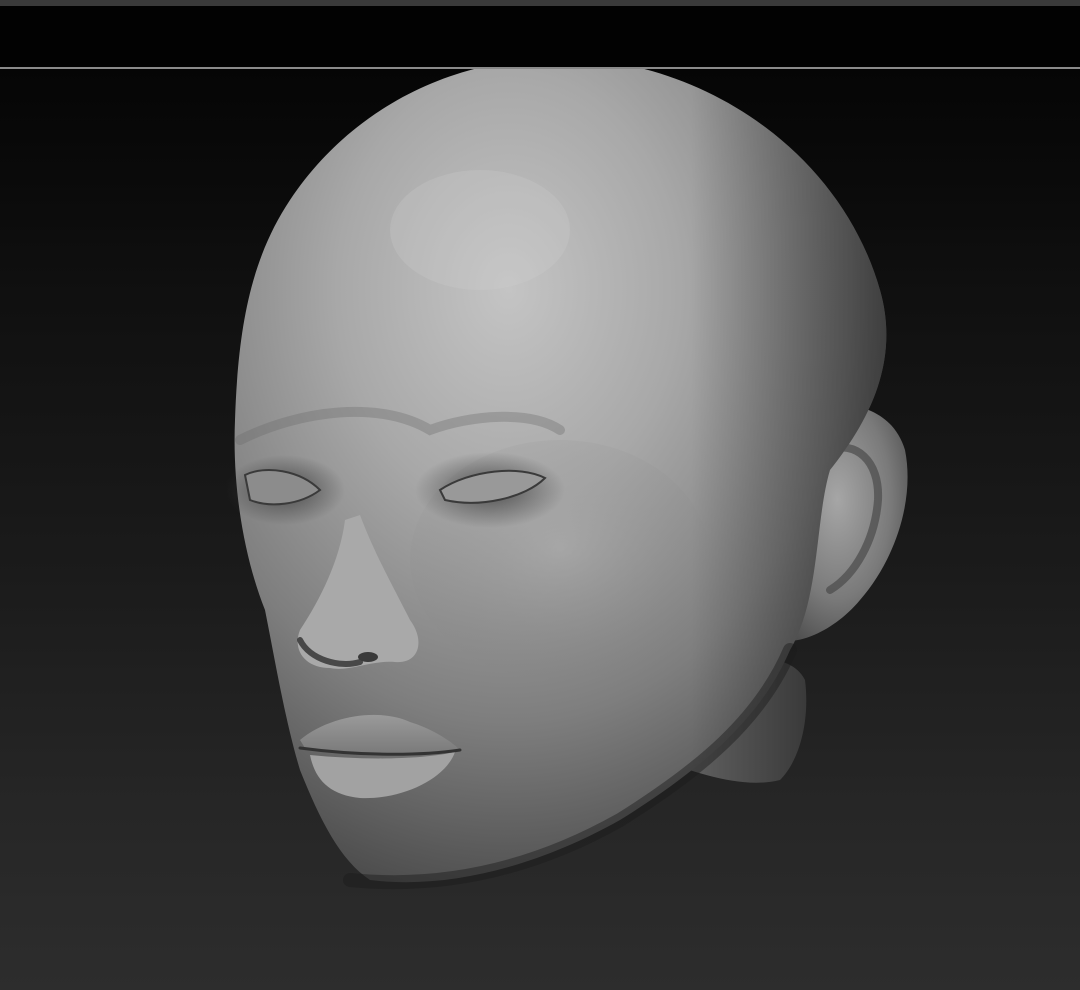 The height and width of the screenshot is (990, 1080). Describe the element at coordinates (540, 36) in the screenshot. I see `viewport-header-strip` at that location.